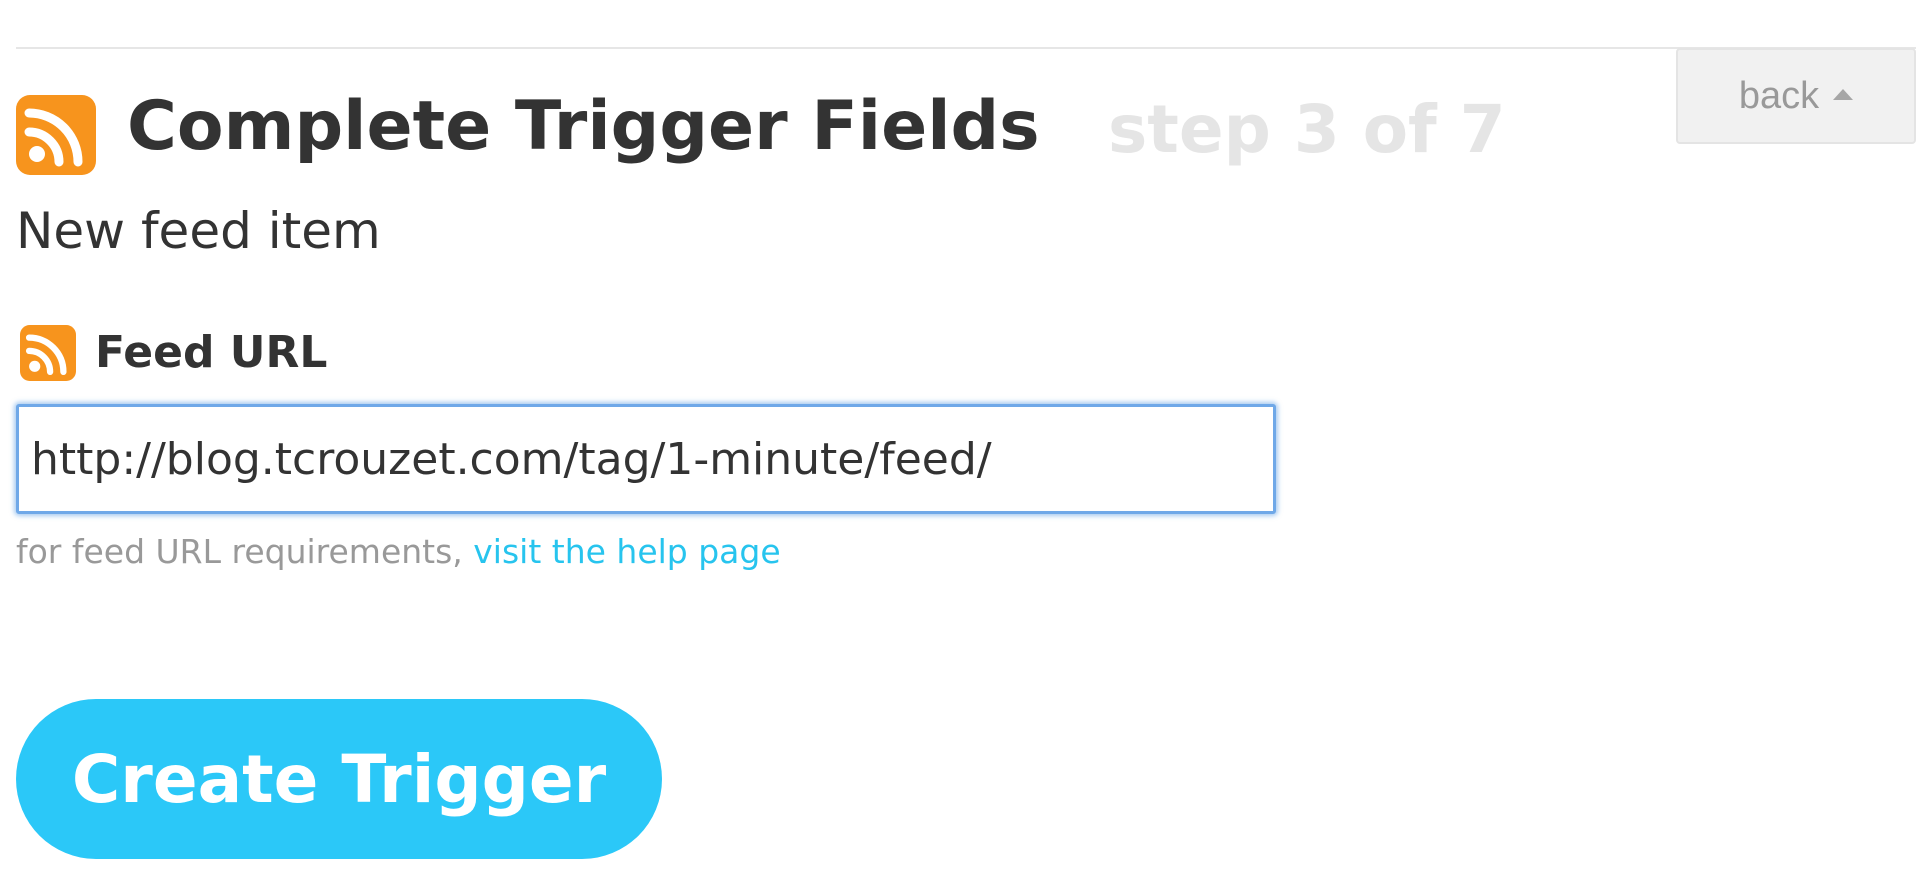  I want to click on back-button-label: back, so click(1779, 95).